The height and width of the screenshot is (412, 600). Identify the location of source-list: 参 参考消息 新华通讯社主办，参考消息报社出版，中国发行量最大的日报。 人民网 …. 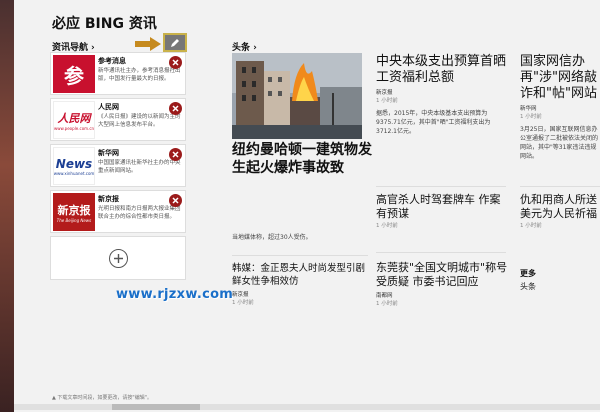
(118, 166).